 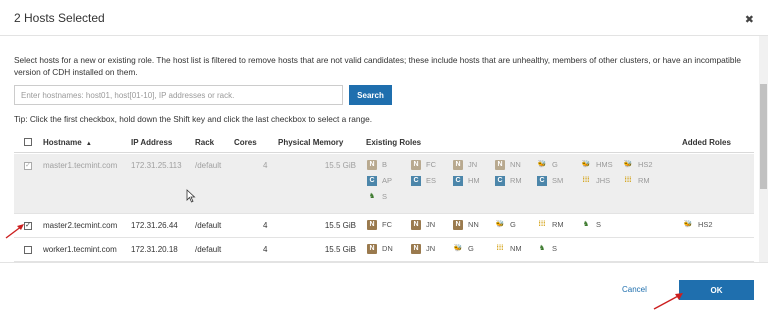 I want to click on role-badge: C SM, so click(x=549, y=181).